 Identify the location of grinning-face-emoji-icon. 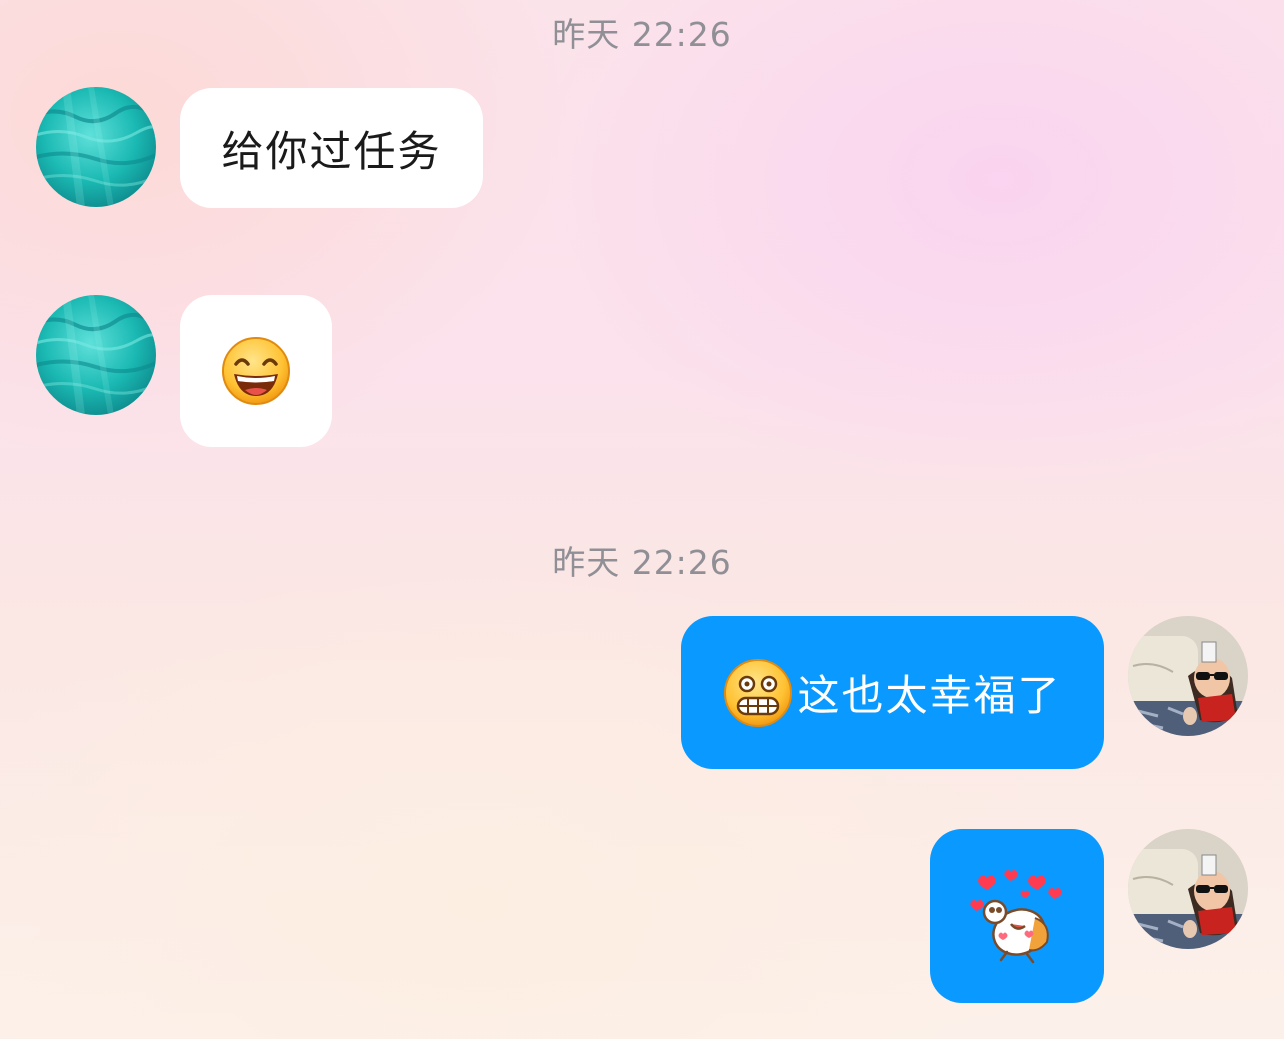
(256, 371).